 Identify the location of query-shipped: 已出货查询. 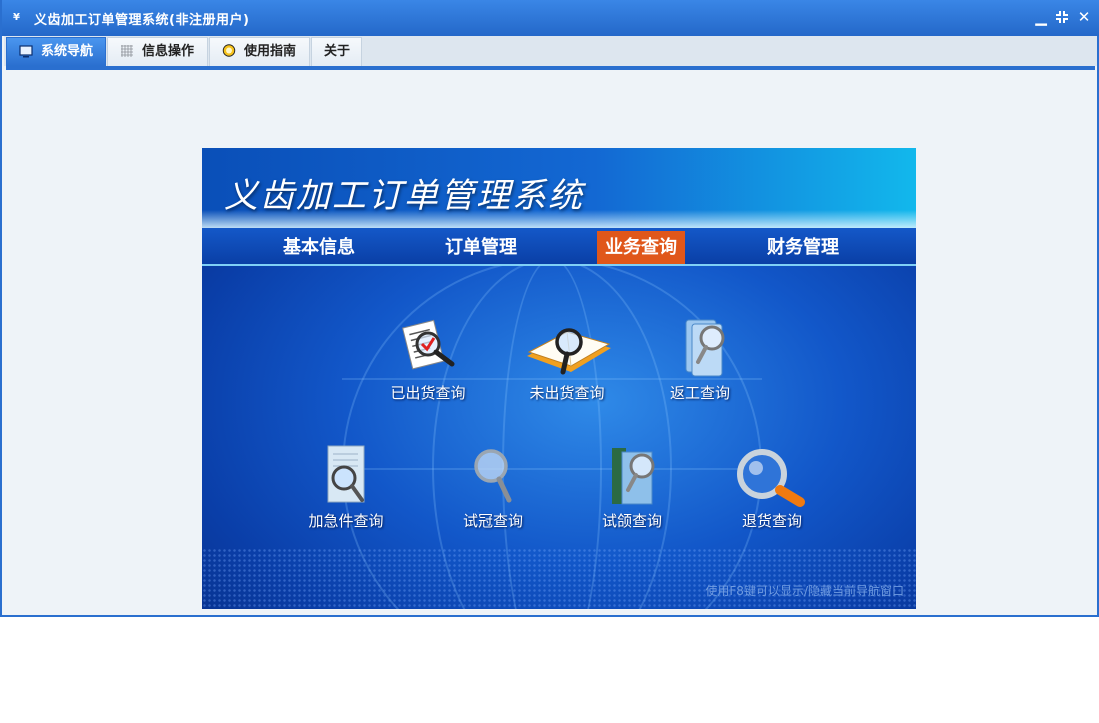
(428, 366).